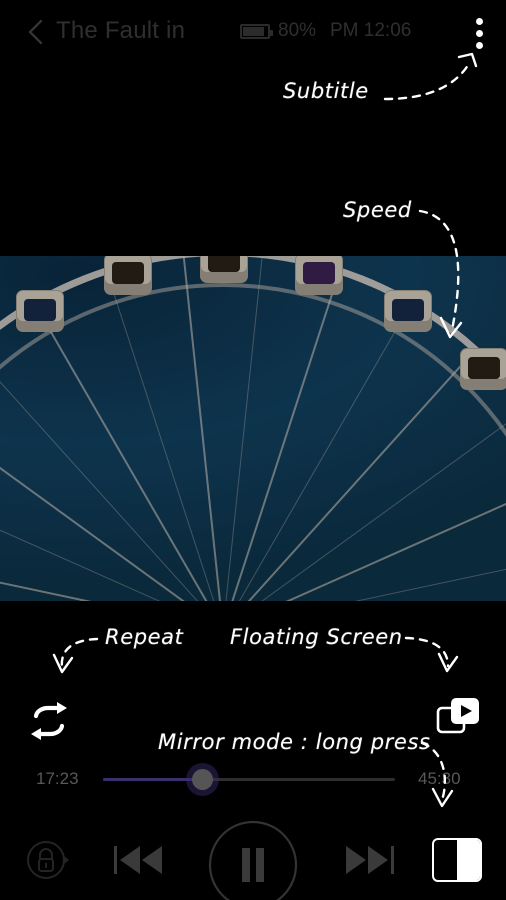  Describe the element at coordinates (121, 30) in the screenshot. I see `page-title: The Fault in` at that location.